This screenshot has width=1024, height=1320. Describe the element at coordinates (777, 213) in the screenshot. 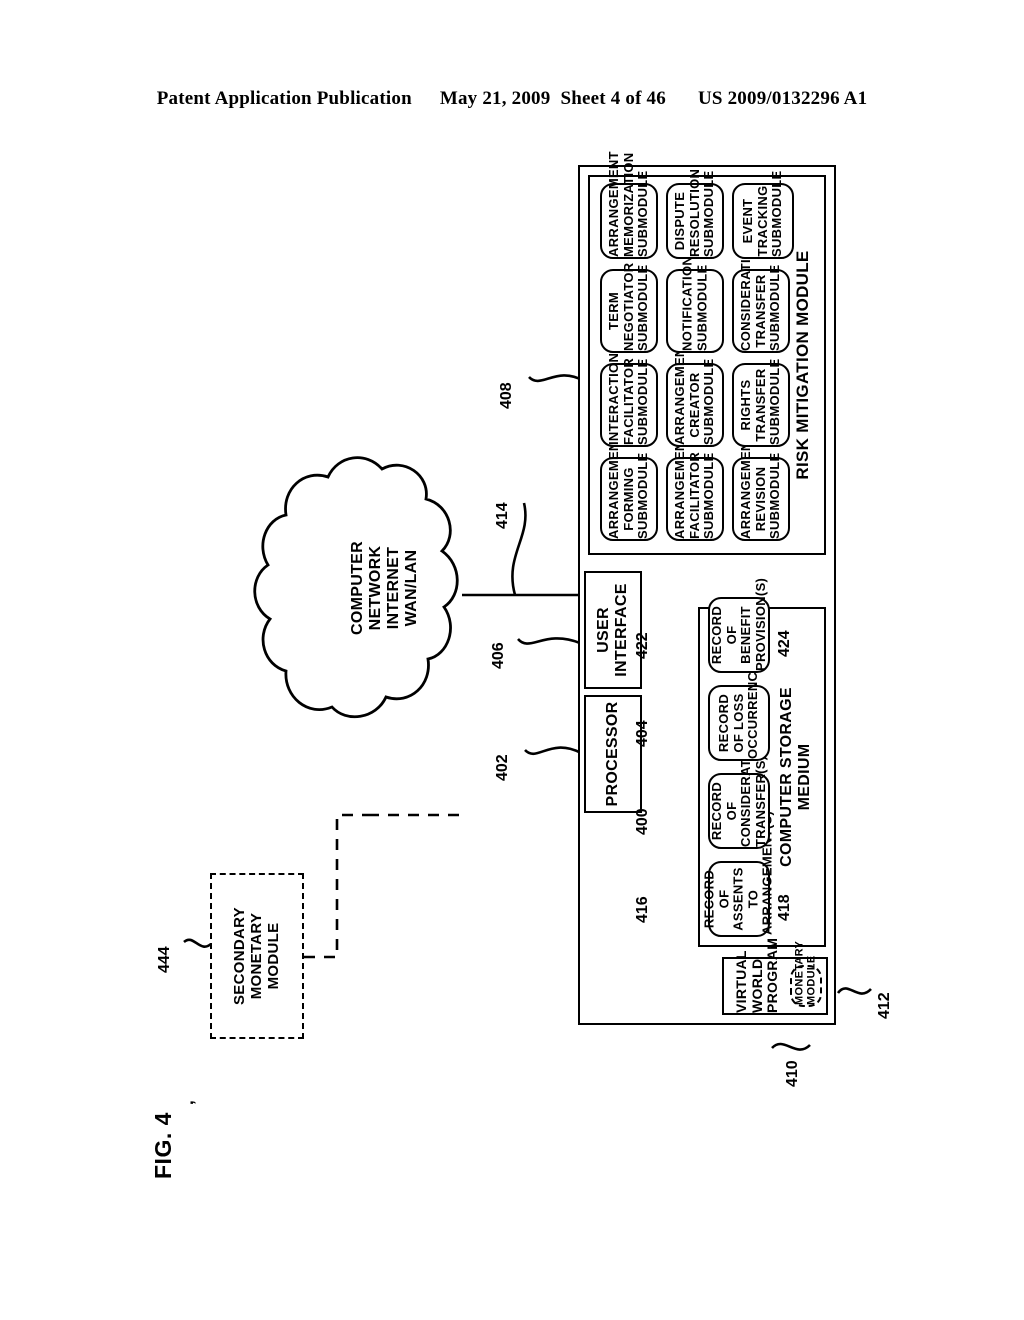

I see `sub11-line3: SUBMODULE` at that location.